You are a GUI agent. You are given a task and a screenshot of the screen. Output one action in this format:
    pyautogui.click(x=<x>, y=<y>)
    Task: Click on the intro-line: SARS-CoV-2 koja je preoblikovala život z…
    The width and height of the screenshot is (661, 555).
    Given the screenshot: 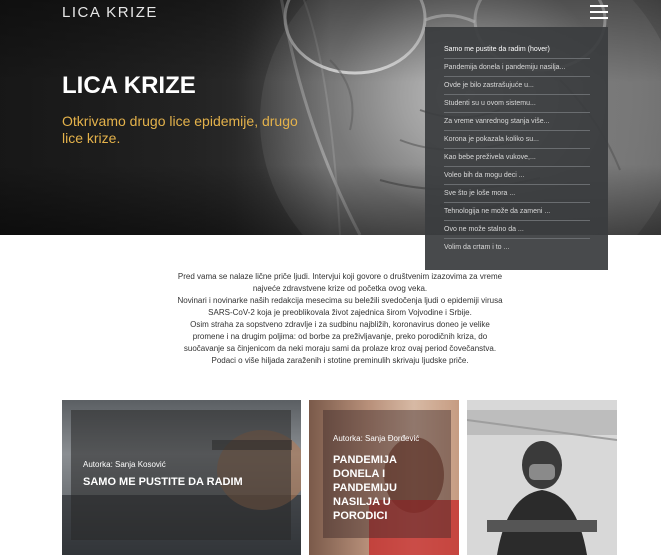 What is the action you would take?
    pyautogui.click(x=340, y=312)
    